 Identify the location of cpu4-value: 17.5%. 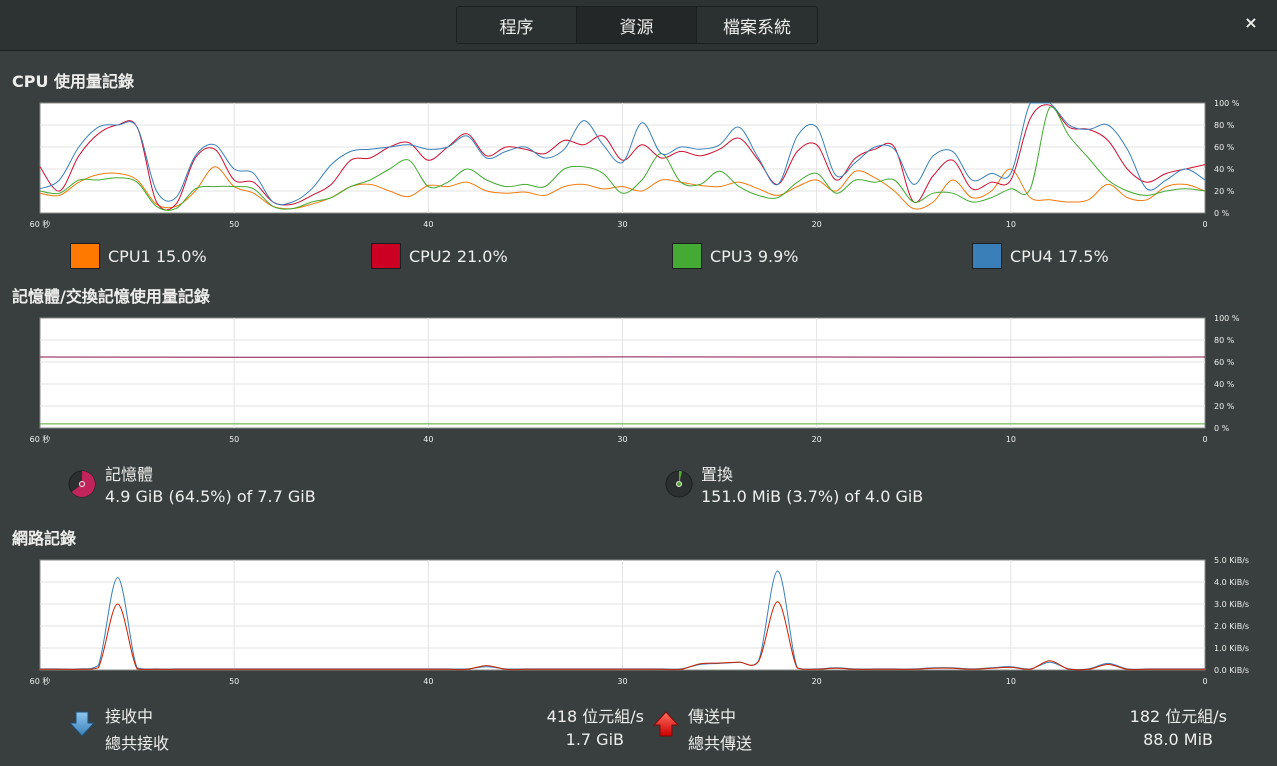
(1083, 256).